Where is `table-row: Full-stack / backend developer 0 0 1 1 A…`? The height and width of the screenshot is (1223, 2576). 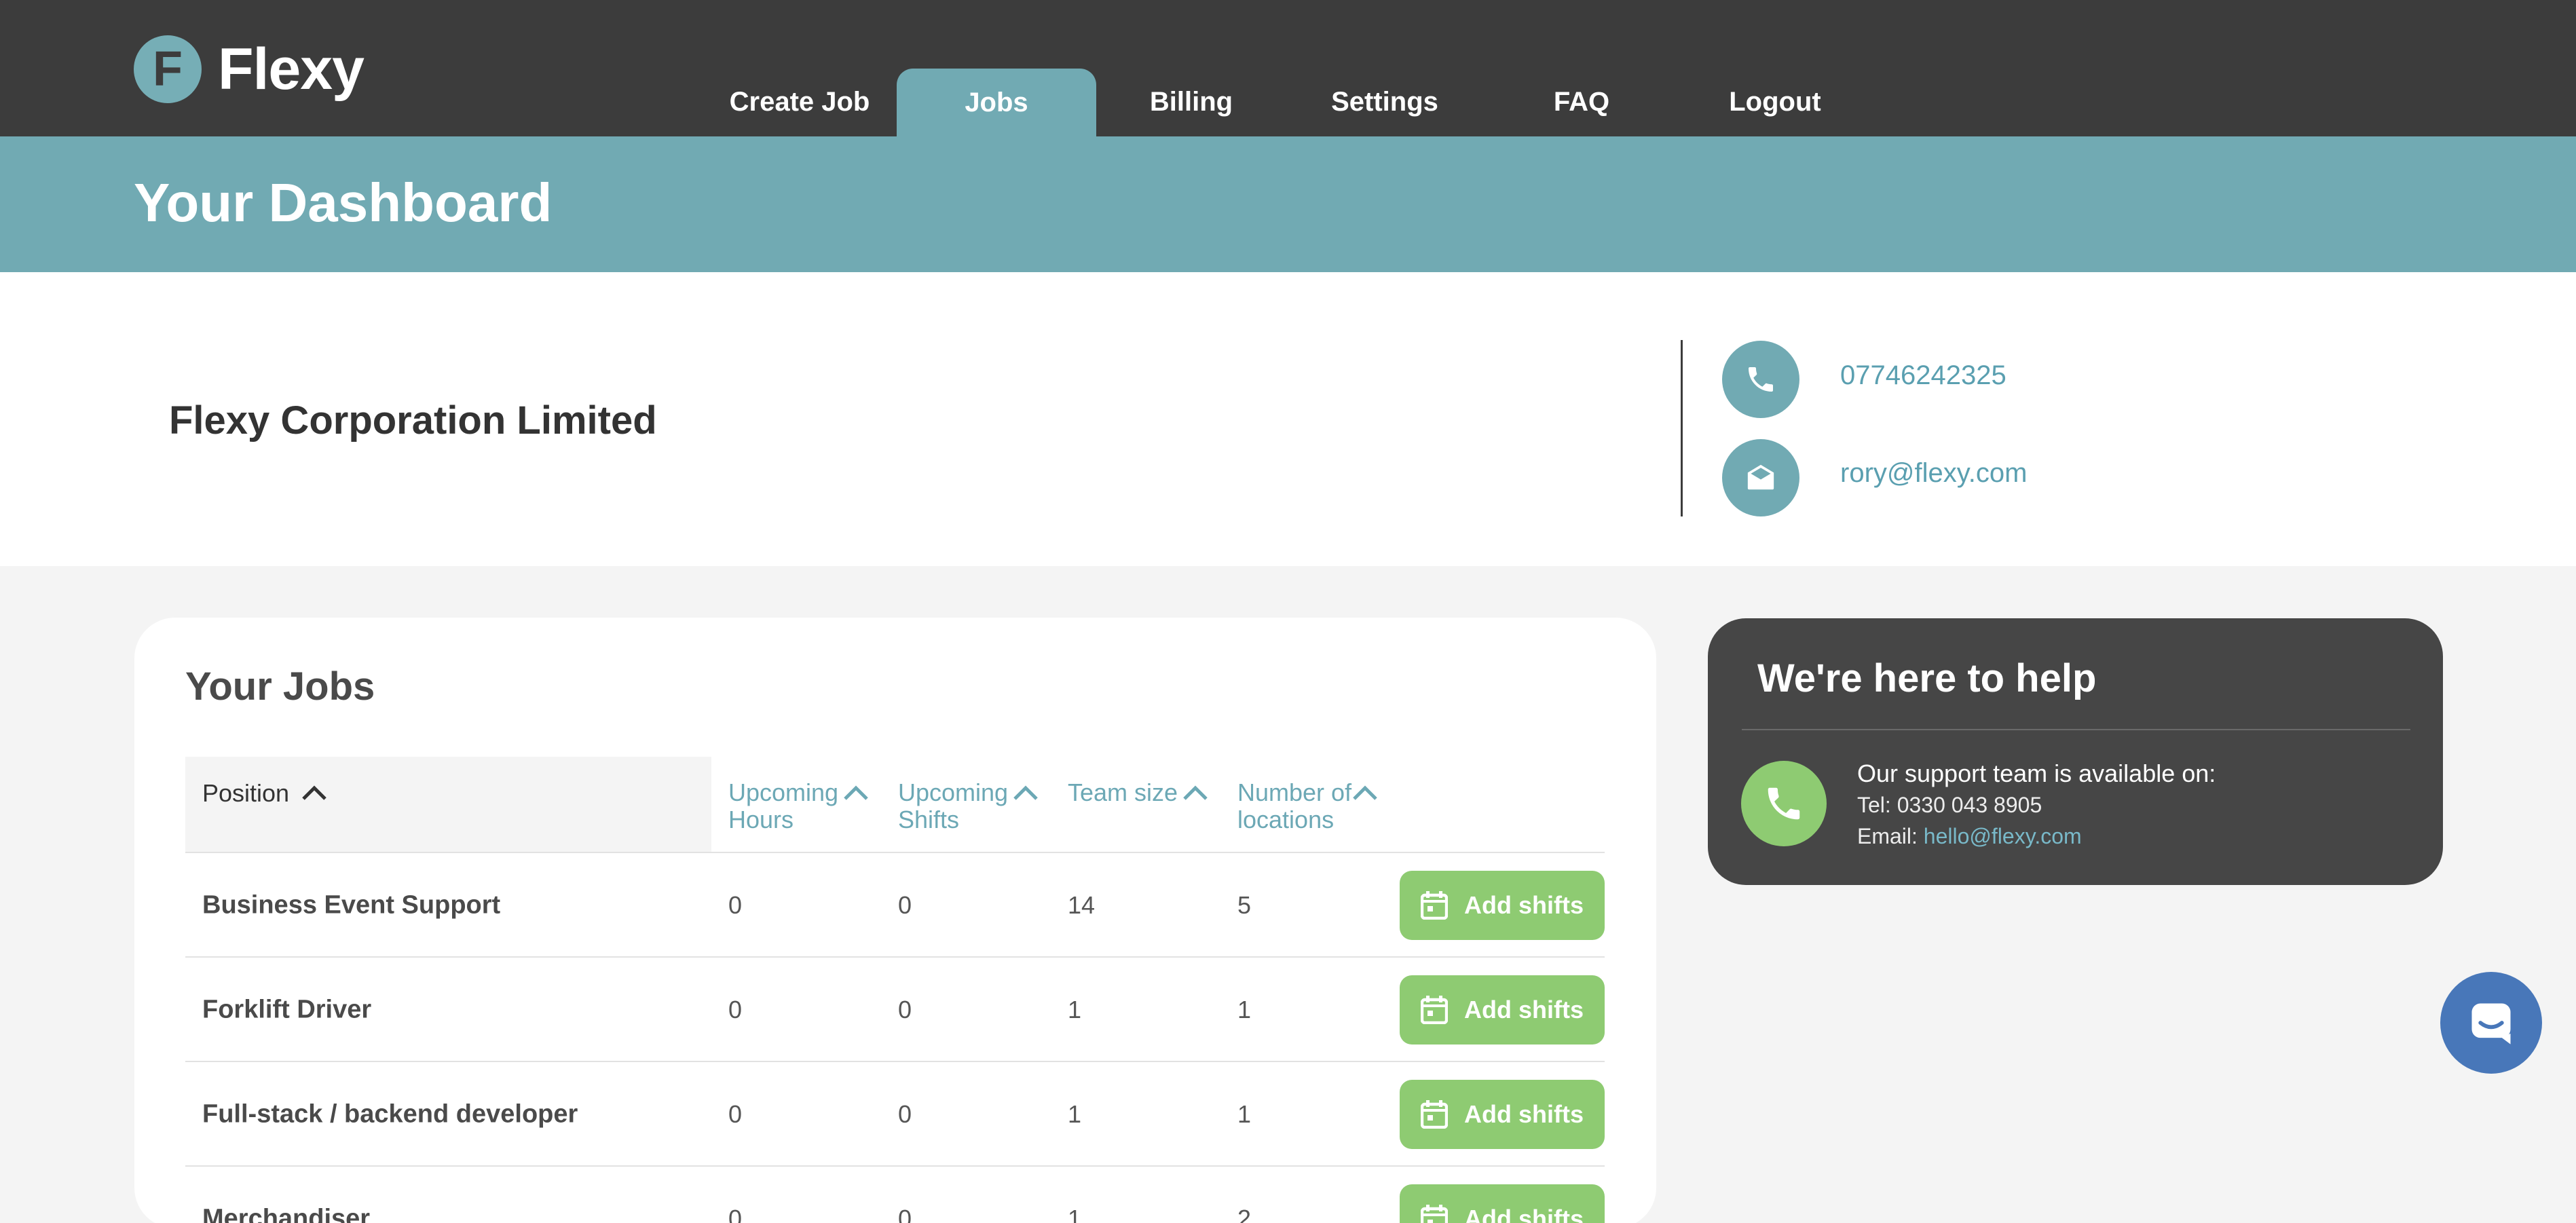 table-row: Full-stack / backend developer 0 0 1 1 A… is located at coordinates (895, 1115).